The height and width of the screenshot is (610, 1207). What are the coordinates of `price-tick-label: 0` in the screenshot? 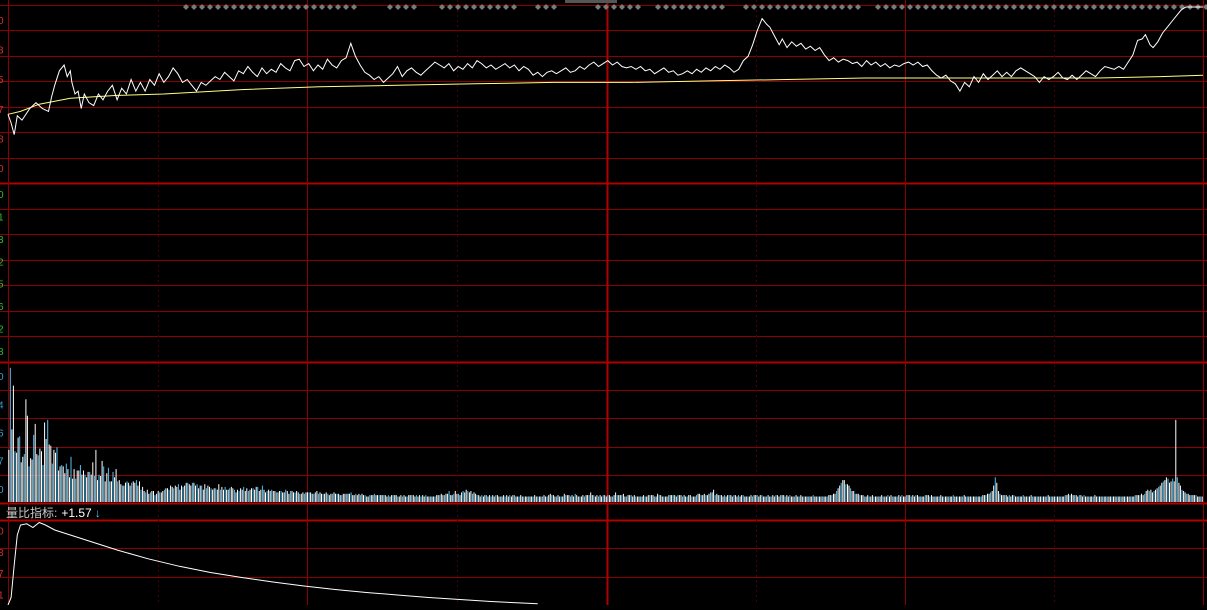 It's located at (2, 169).